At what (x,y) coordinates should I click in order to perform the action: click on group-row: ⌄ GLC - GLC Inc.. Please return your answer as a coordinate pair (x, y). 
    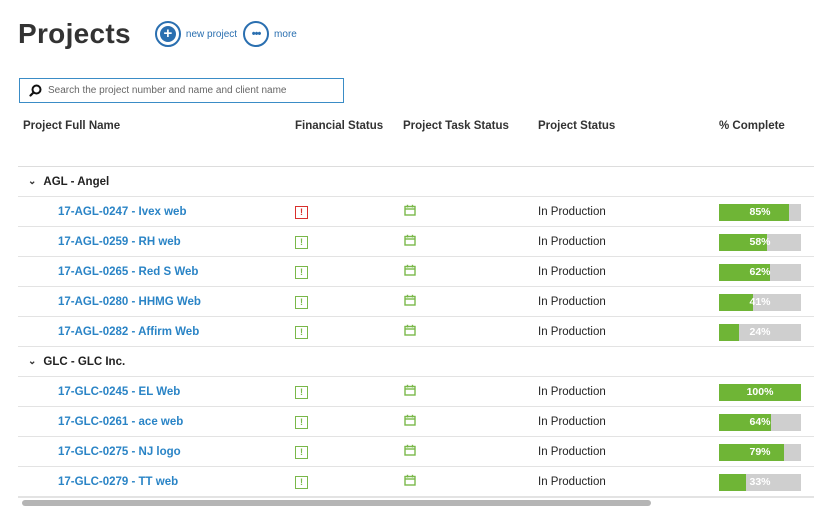
    Looking at the image, I should click on (416, 362).